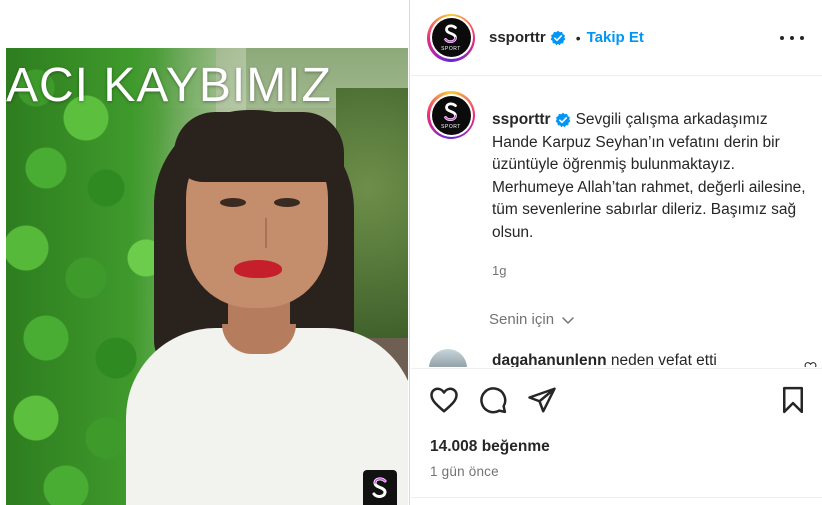 The width and height of the screenshot is (822, 505). What do you see at coordinates (522, 319) in the screenshot?
I see `for-you-label: Senin için` at bounding box center [522, 319].